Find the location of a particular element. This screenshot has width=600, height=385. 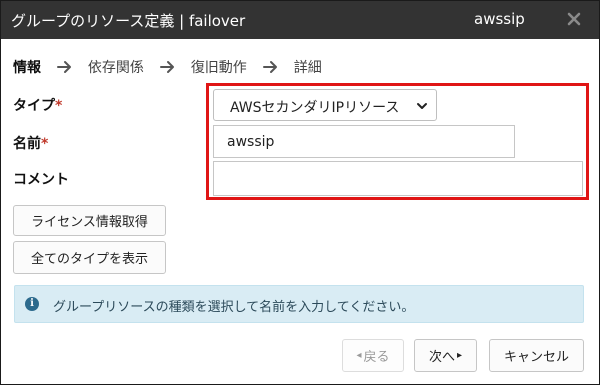

title-bar: グループのリソース定義 | failover awssip is located at coordinates (300, 20).